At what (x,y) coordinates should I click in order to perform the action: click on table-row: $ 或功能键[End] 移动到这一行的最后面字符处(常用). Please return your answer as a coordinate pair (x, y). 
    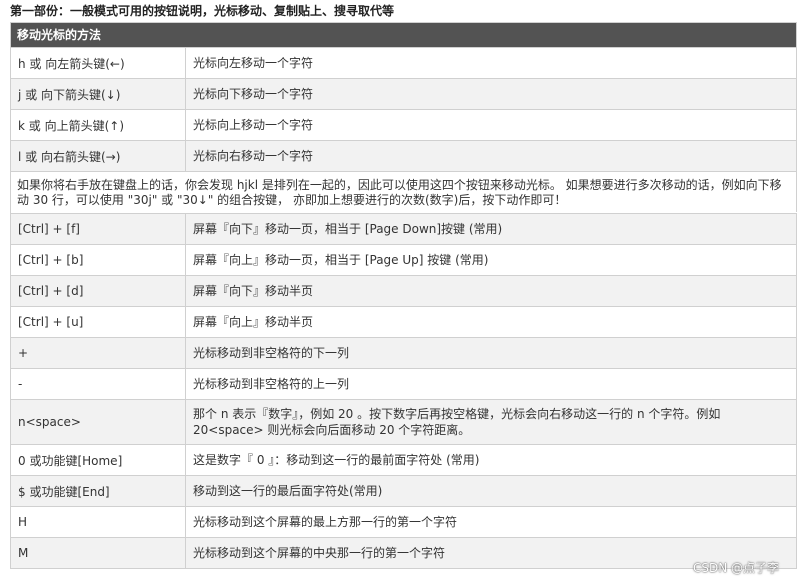
    Looking at the image, I should click on (404, 491).